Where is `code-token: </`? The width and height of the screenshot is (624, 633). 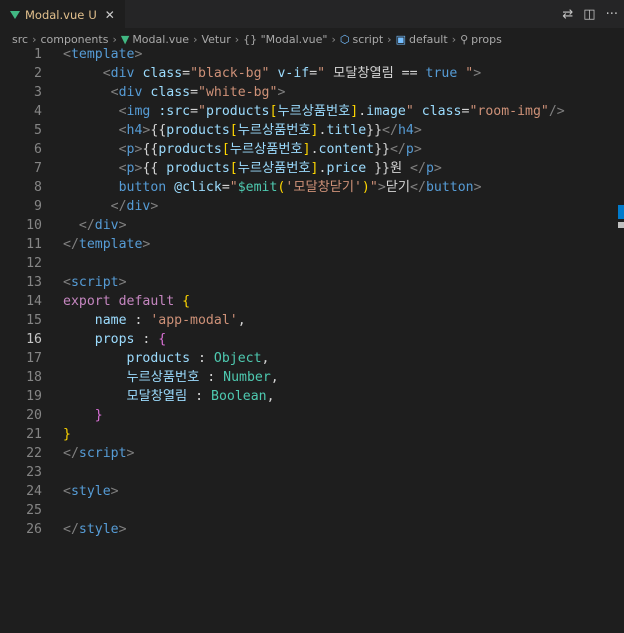
code-token: </ is located at coordinates (418, 168).